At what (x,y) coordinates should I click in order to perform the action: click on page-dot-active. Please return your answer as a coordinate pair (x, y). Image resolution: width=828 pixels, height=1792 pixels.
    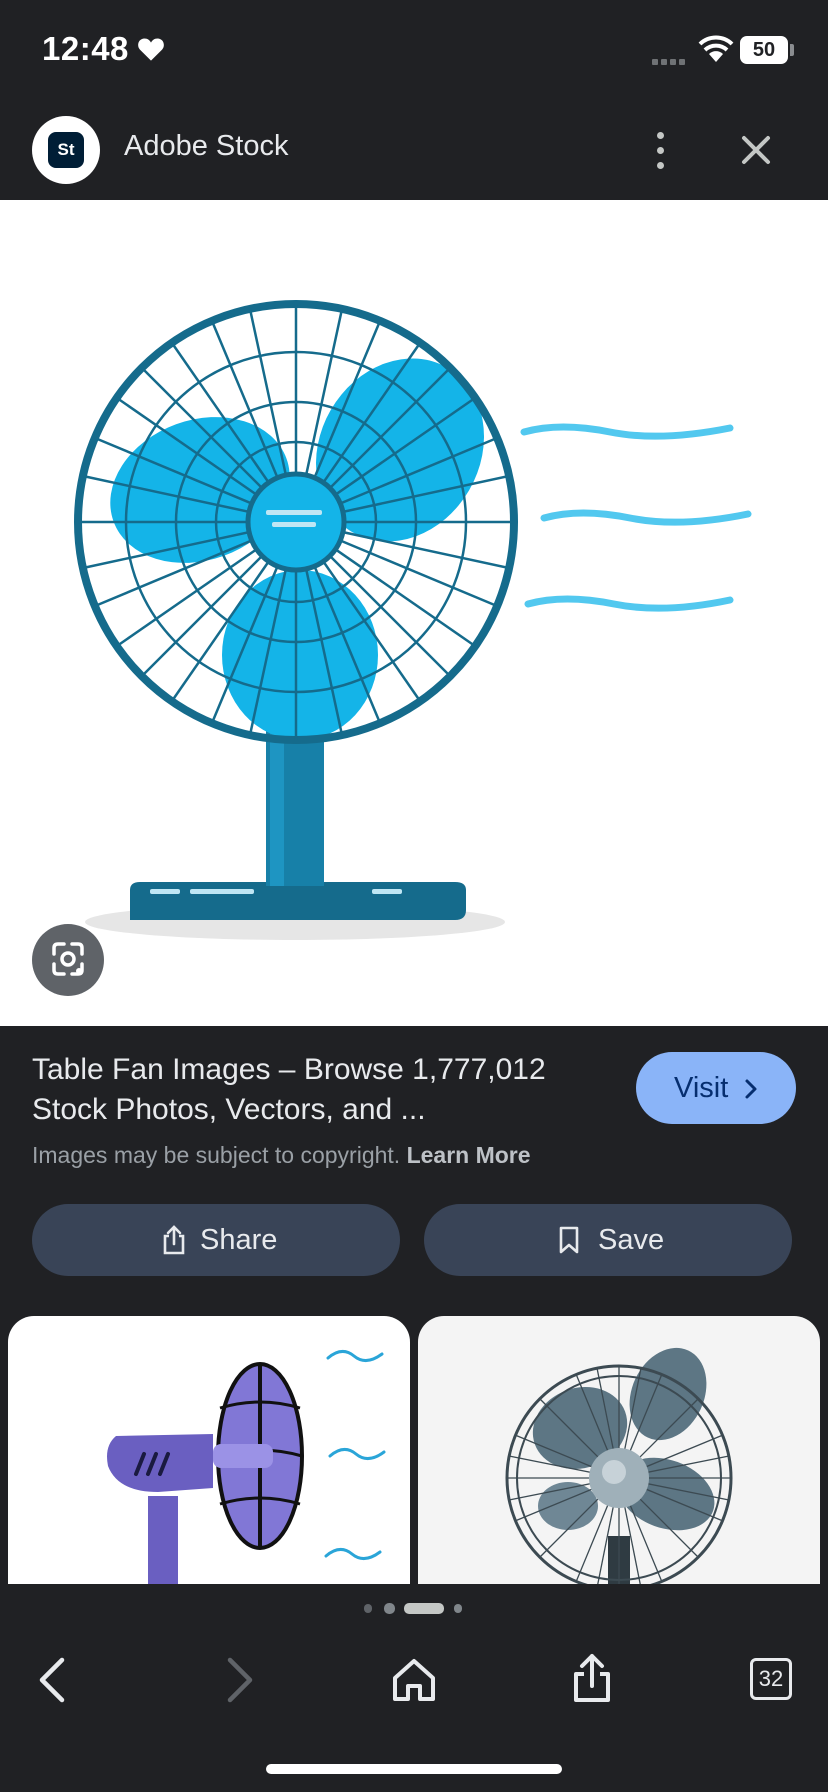
    Looking at the image, I should click on (424, 1608).